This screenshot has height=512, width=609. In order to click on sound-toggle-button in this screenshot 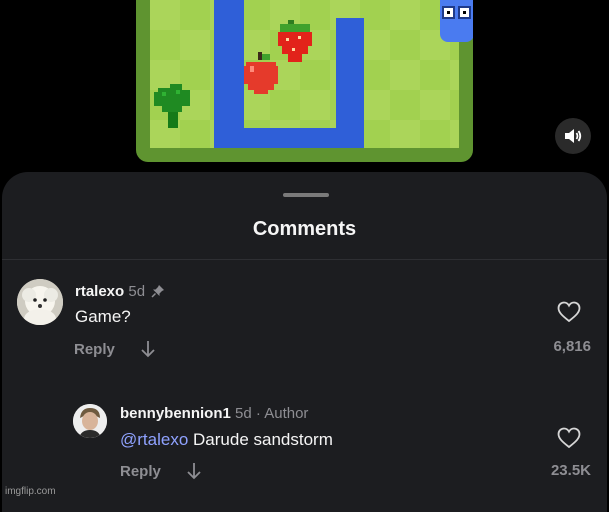, I will do `click(573, 136)`.